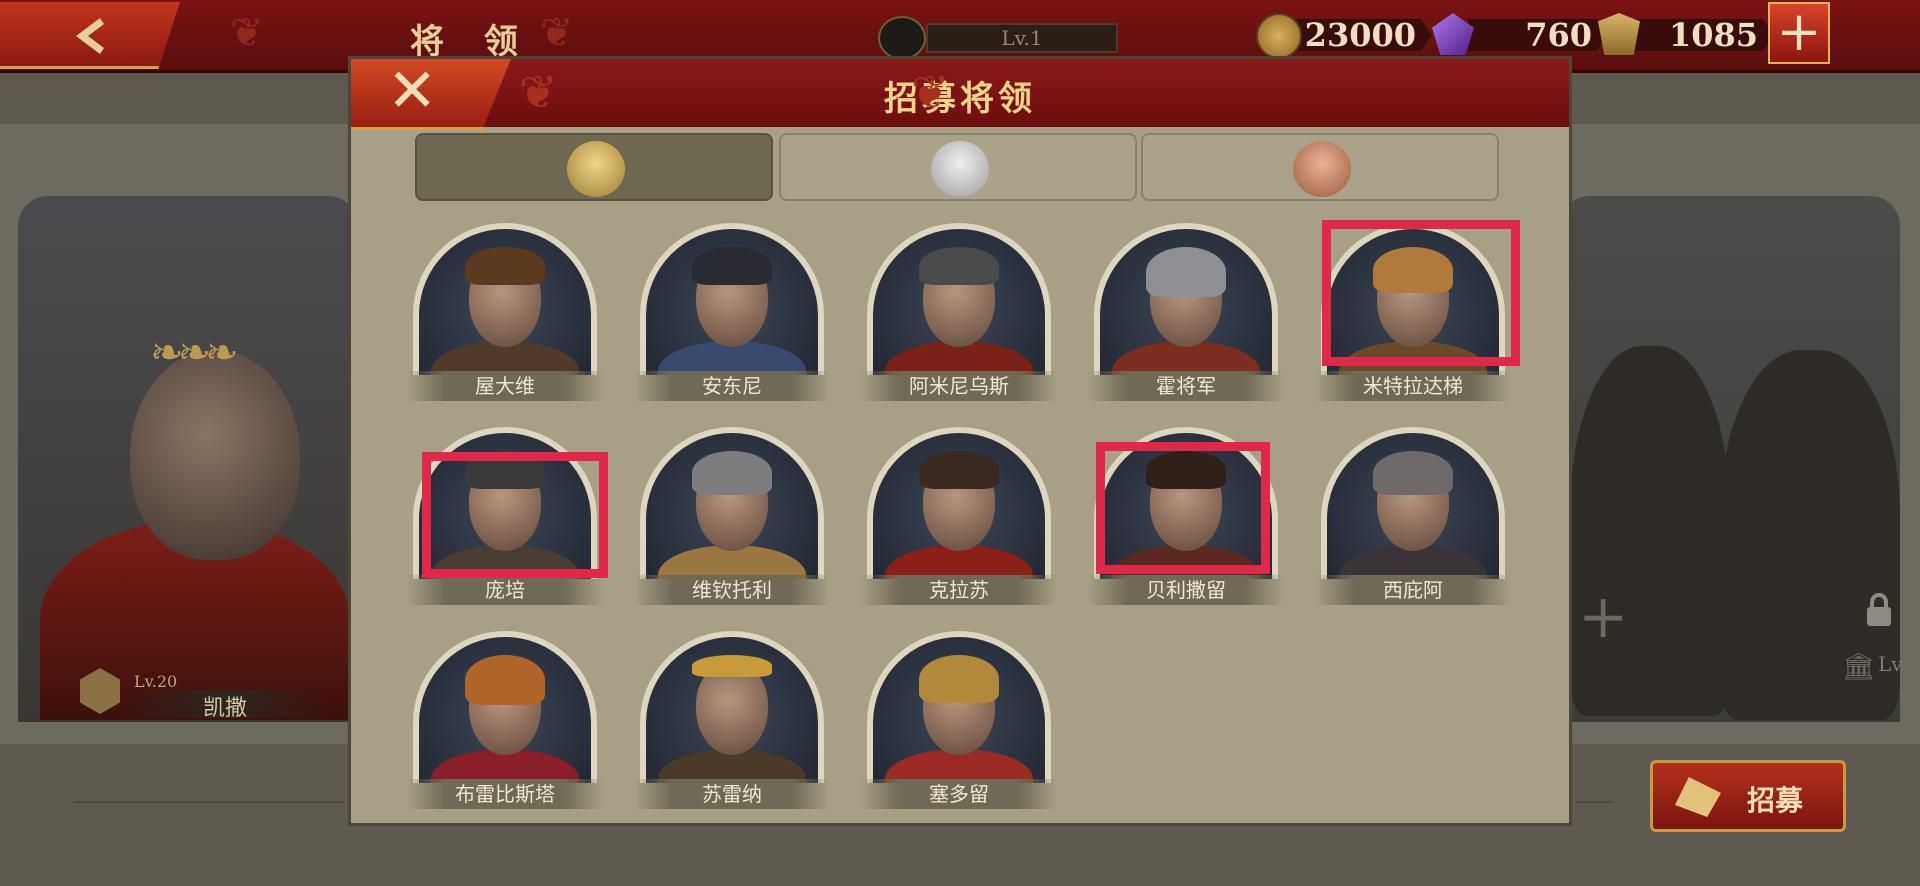 The height and width of the screenshot is (886, 1920). I want to click on hero-card: 阿米尼乌斯, so click(959, 312).